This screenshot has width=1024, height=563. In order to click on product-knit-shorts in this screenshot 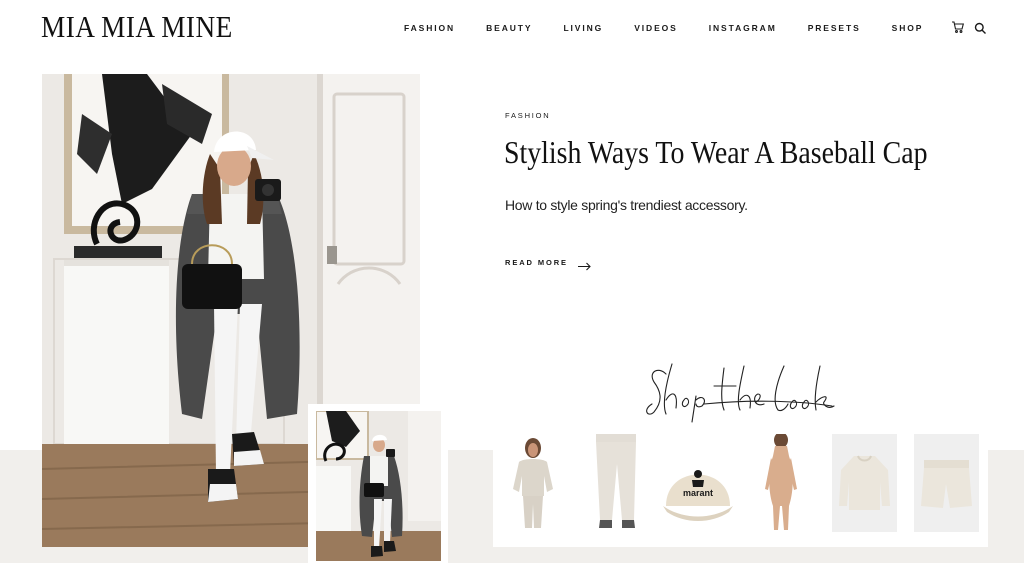, I will do `click(946, 483)`.